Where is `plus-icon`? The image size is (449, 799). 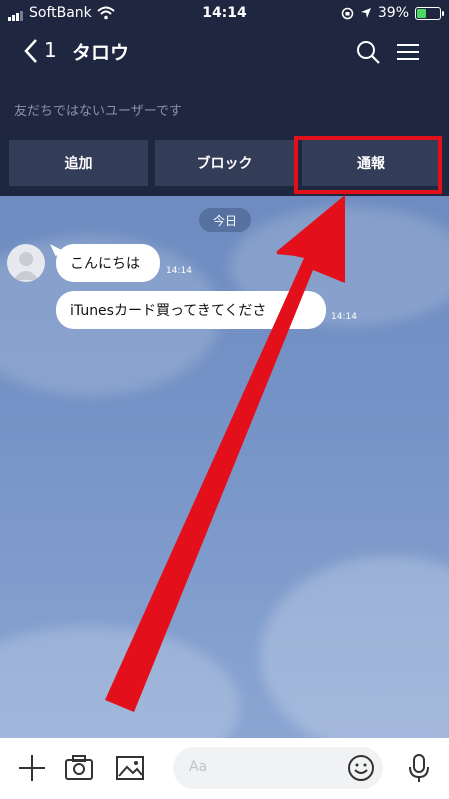 plus-icon is located at coordinates (32, 768).